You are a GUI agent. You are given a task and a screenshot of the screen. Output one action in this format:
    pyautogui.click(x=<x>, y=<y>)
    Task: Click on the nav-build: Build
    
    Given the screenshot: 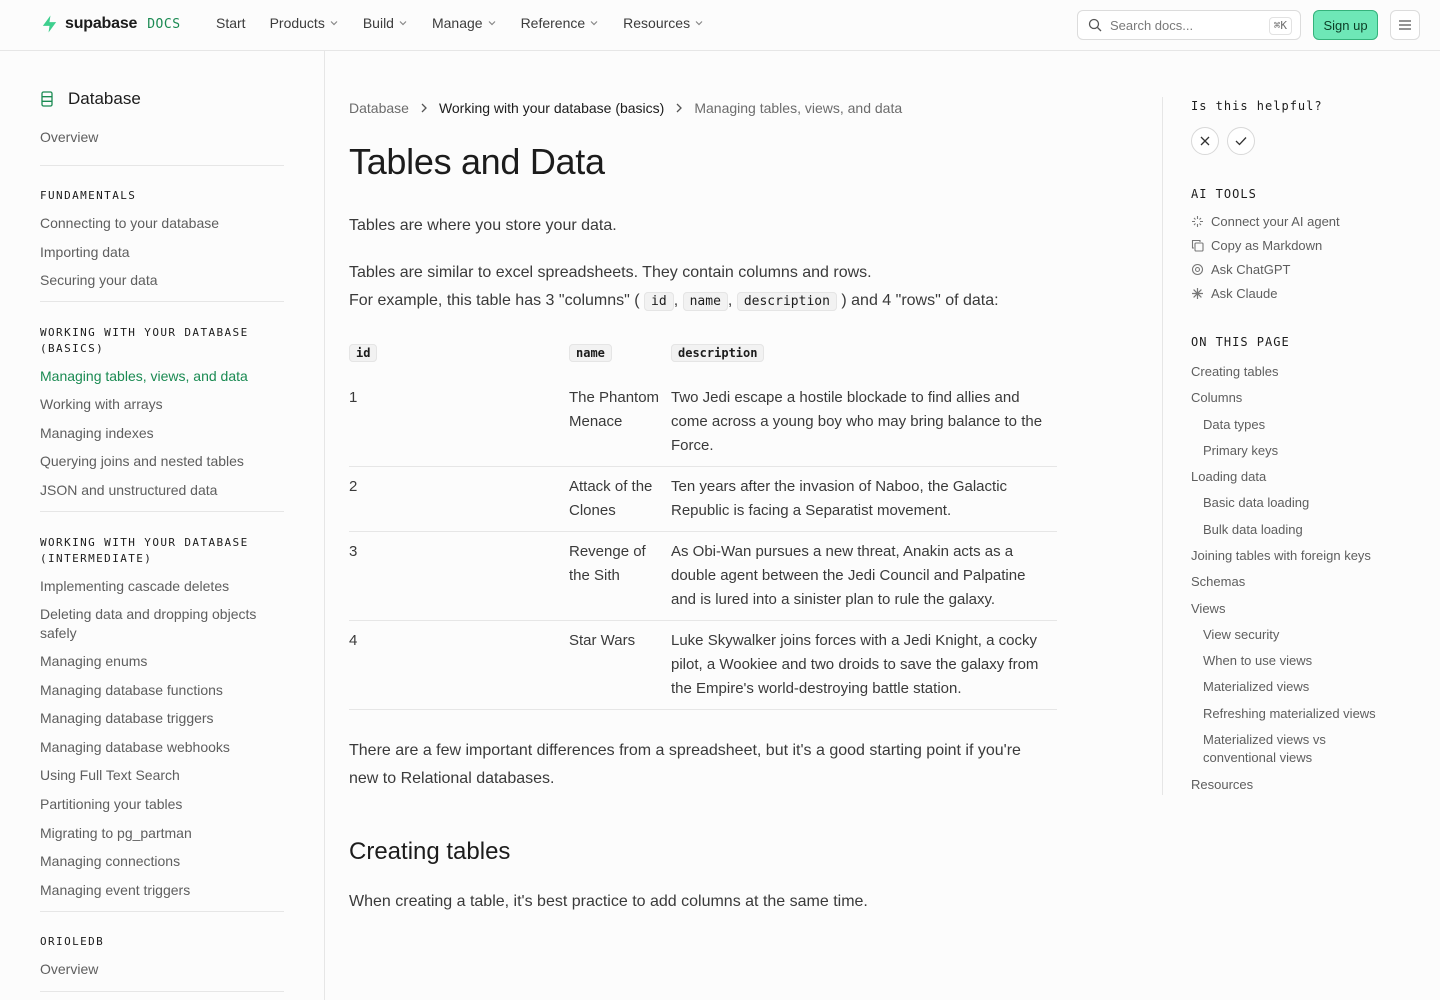 What is the action you would take?
    pyautogui.click(x=385, y=23)
    